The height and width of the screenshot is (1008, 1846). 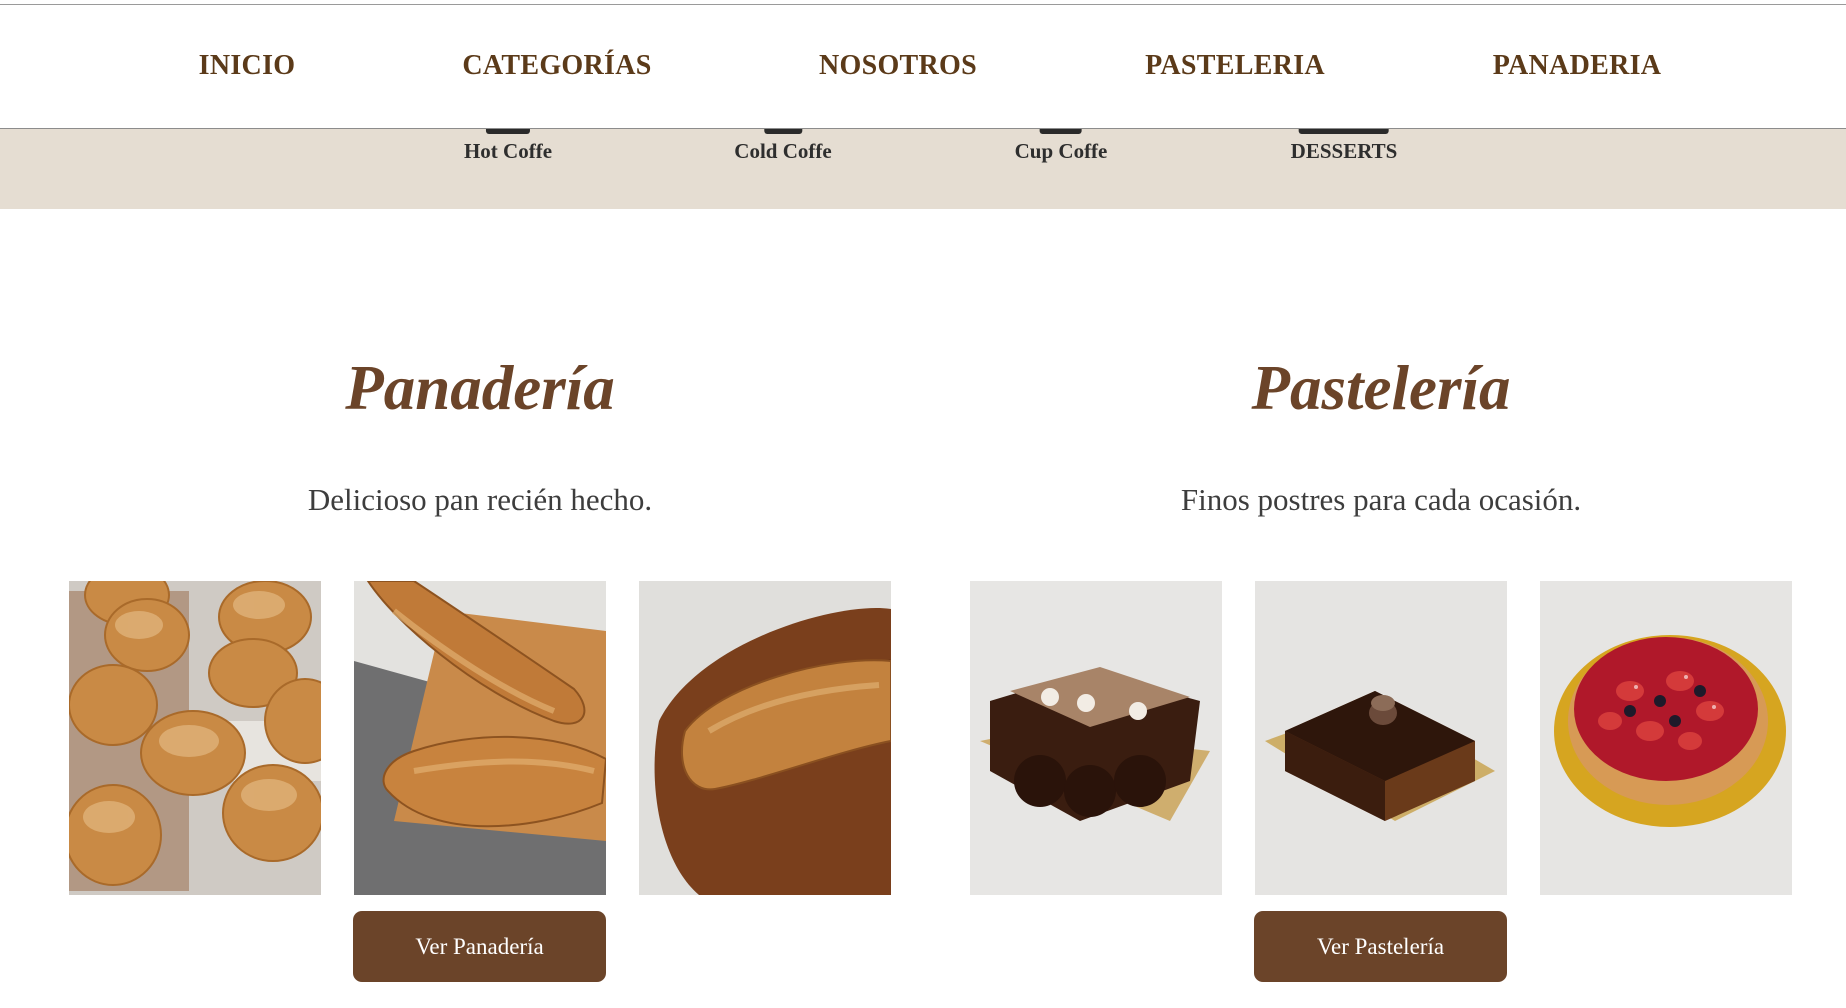 I want to click on category-hot-coffee: Hot Coffe, so click(x=508, y=146).